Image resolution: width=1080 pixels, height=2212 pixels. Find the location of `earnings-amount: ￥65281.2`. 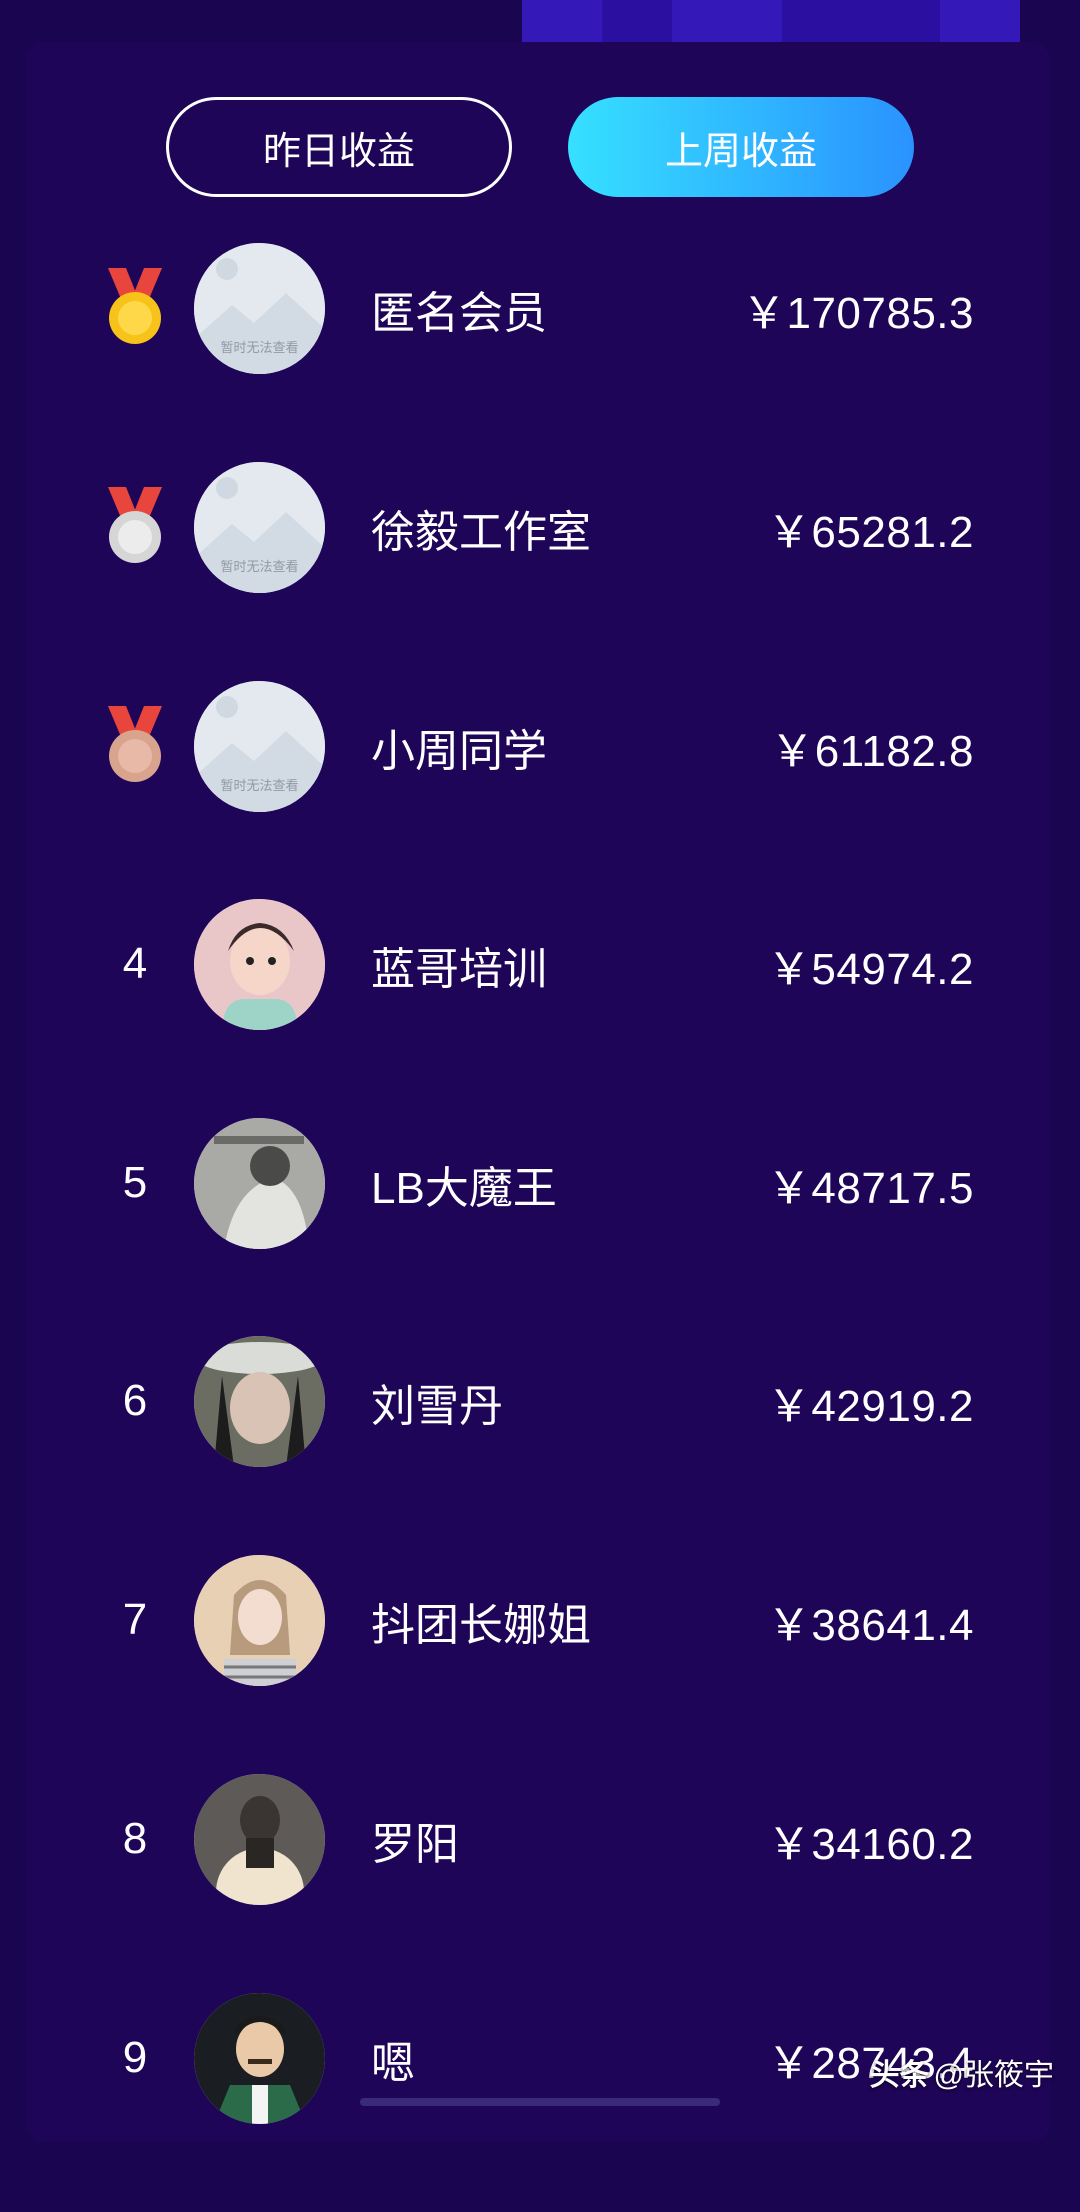

earnings-amount: ￥65281.2 is located at coordinates (870, 532).